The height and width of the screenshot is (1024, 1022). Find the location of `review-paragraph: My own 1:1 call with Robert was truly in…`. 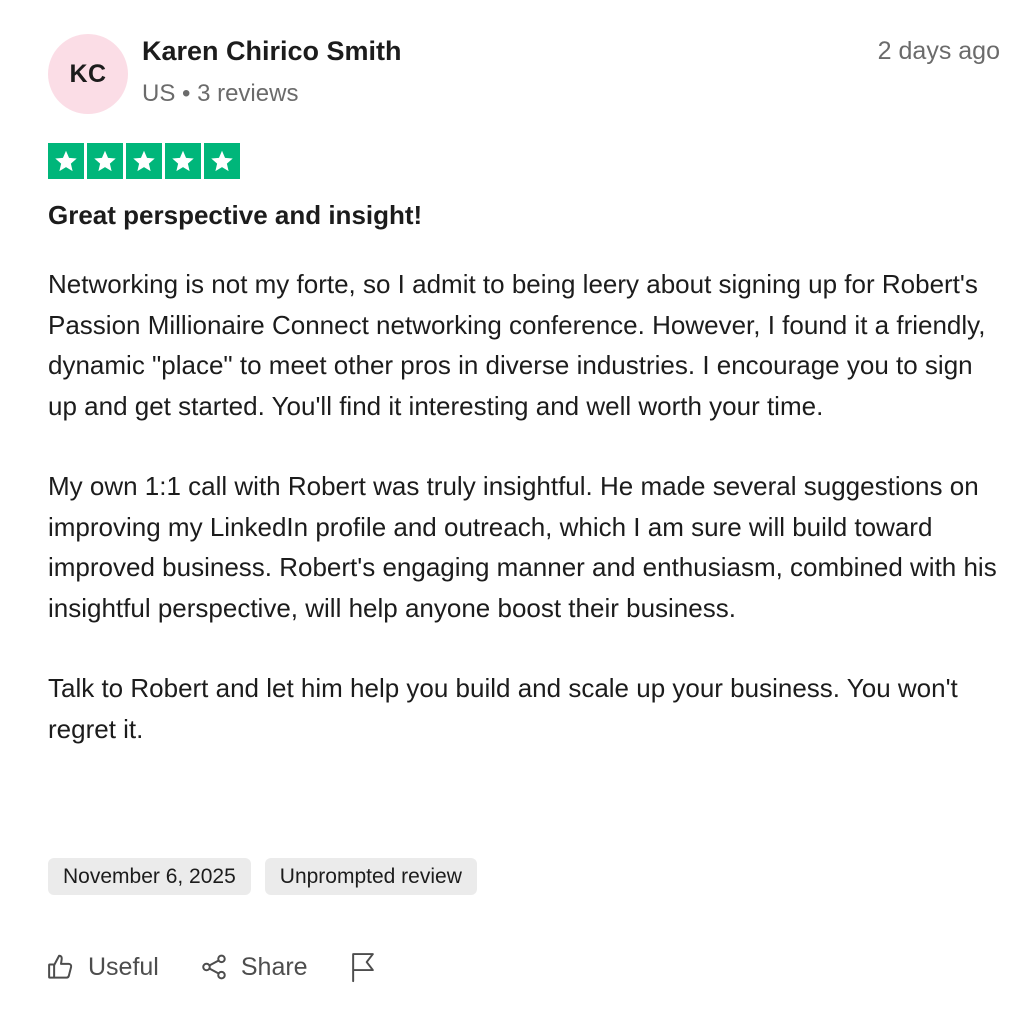

review-paragraph: My own 1:1 call with Robert was truly in… is located at coordinates (522, 547).